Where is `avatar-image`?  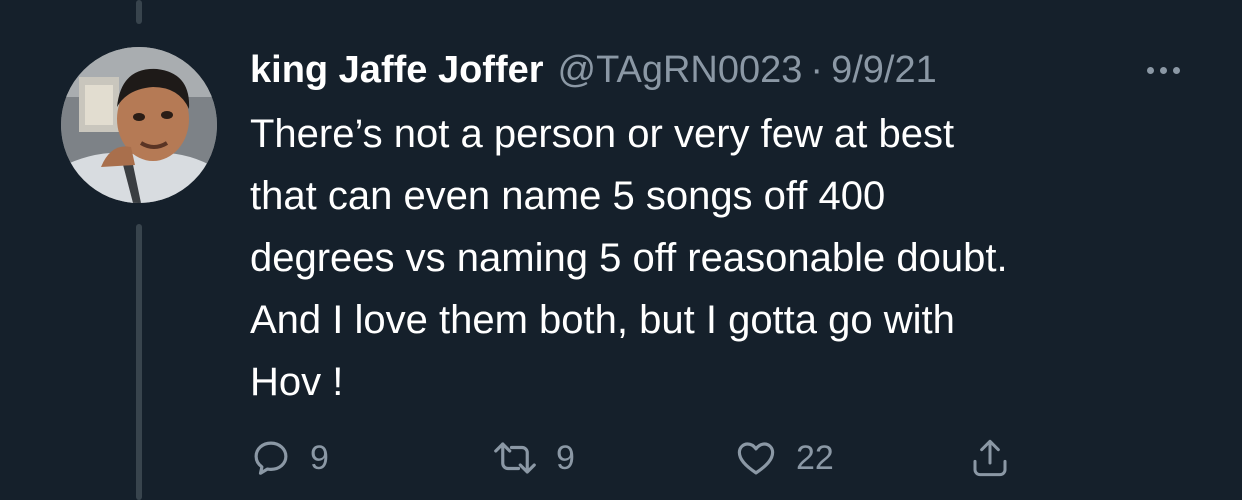
avatar-image is located at coordinates (139, 125).